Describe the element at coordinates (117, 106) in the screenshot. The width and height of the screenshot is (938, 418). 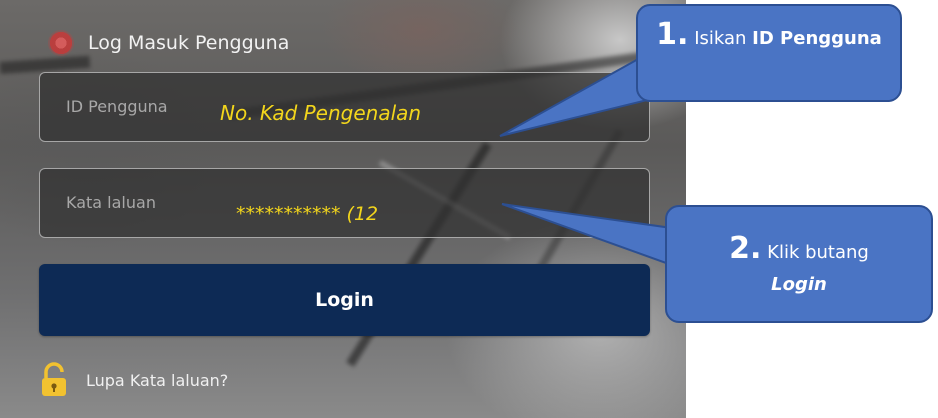
I see `user-id-placeholder: ID Pengguna` at that location.